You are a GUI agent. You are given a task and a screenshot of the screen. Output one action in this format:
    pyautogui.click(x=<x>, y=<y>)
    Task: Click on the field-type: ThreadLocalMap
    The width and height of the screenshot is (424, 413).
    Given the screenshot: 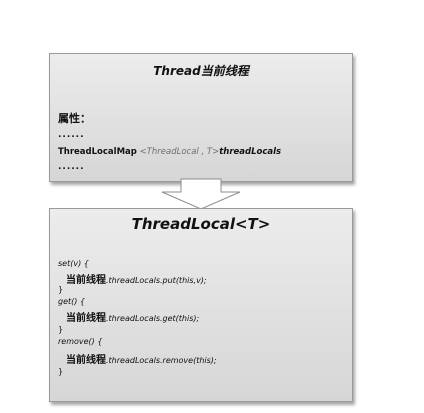 What is the action you would take?
    pyautogui.click(x=97, y=152)
    